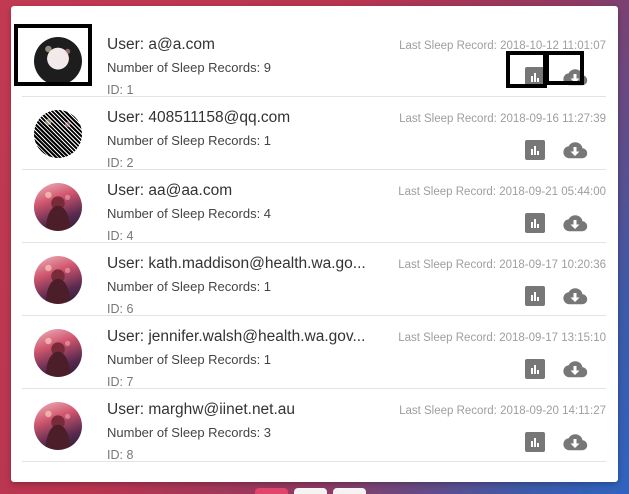  I want to click on sleep-record-count: Number of Sleep Records: 4, so click(189, 213).